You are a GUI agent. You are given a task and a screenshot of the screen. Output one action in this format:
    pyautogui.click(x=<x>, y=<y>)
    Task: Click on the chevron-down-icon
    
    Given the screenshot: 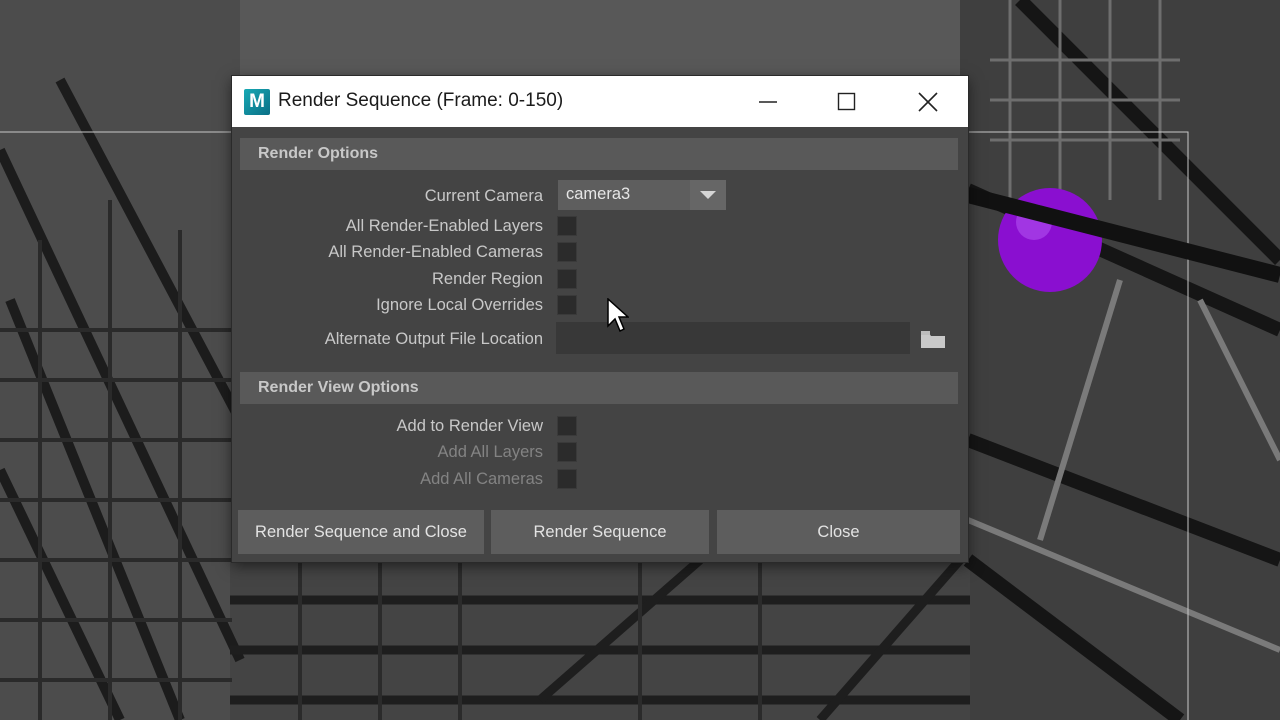 What is the action you would take?
    pyautogui.click(x=708, y=195)
    